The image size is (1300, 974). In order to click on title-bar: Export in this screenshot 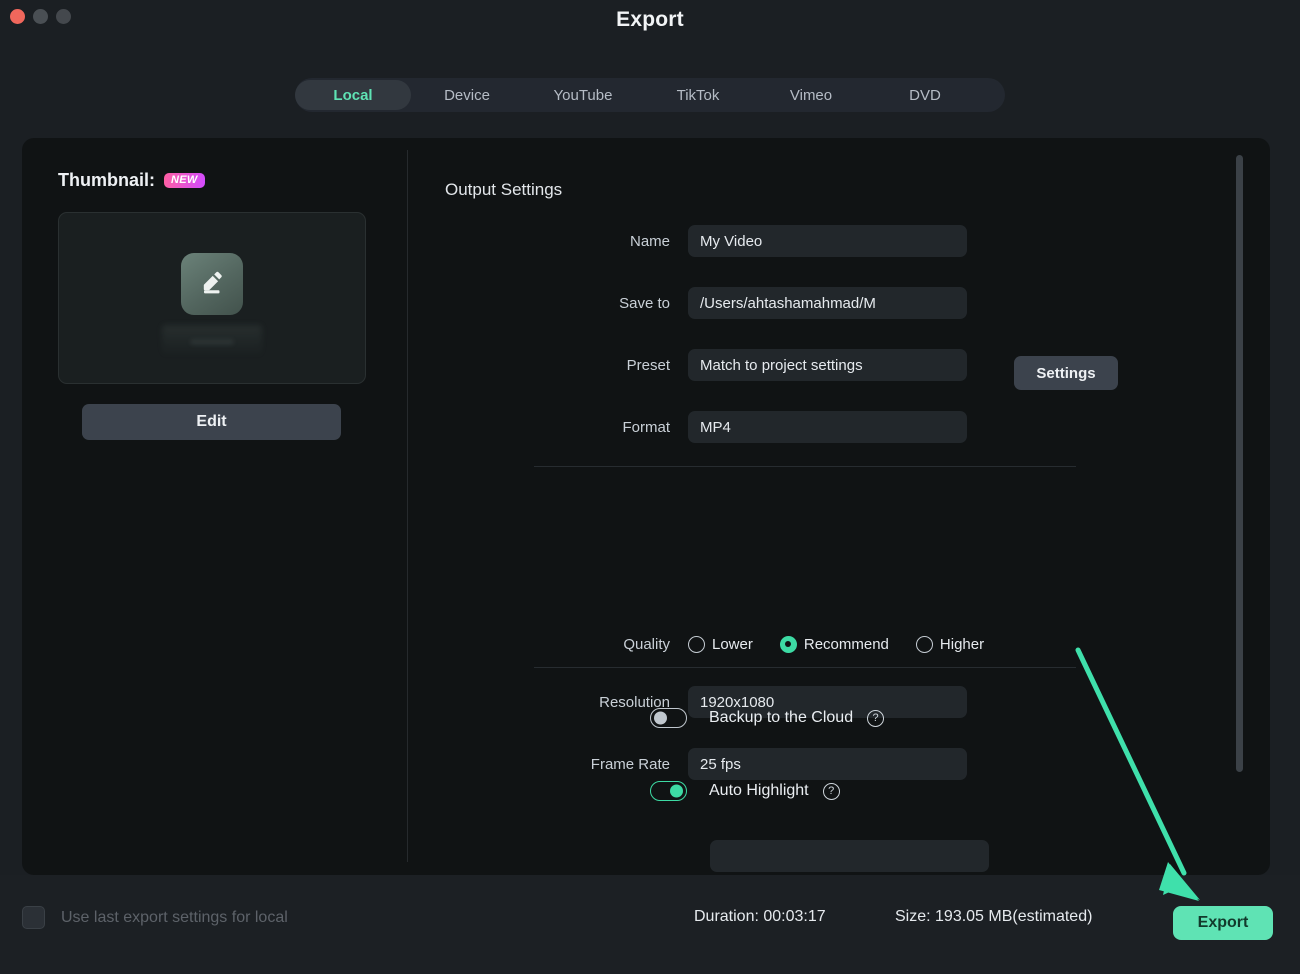, I will do `click(650, 24)`.